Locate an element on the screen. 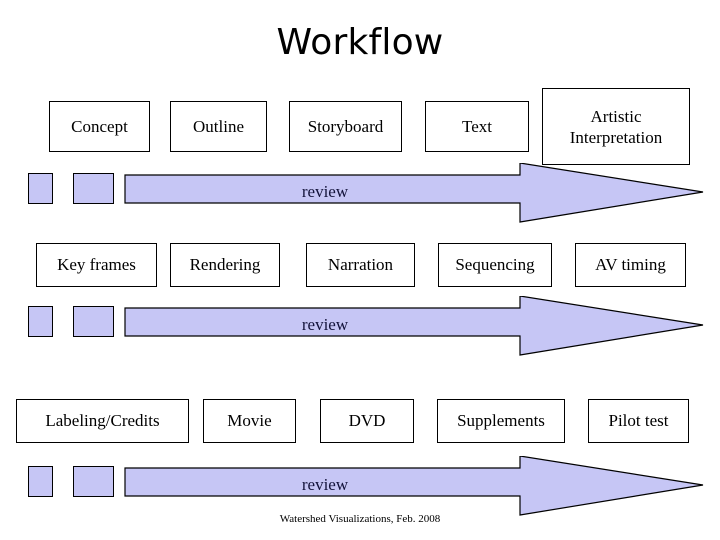 This screenshot has width=720, height=540. stage-box-sequencing: Sequencing is located at coordinates (495, 265).